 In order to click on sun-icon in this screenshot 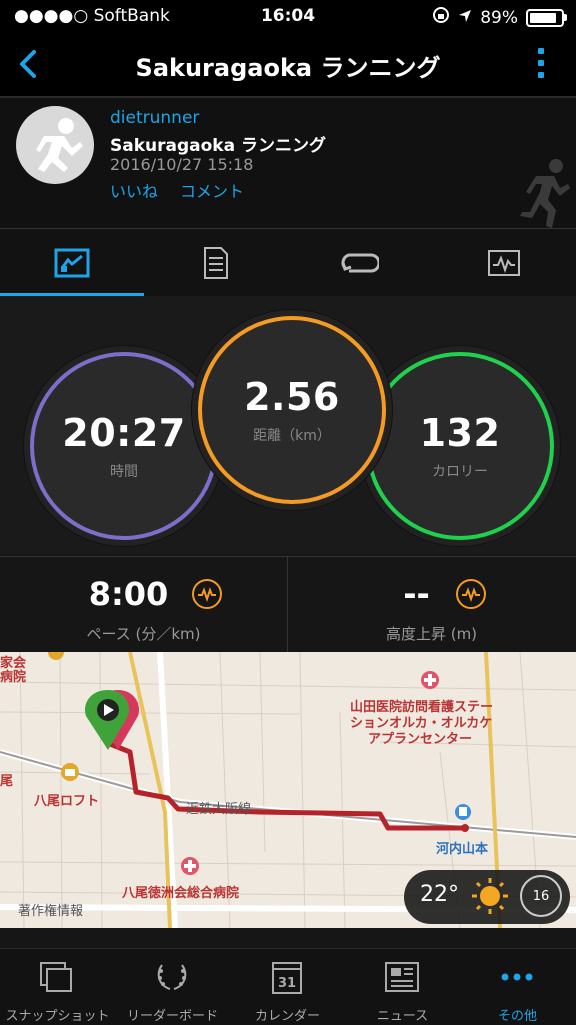, I will do `click(490, 896)`.